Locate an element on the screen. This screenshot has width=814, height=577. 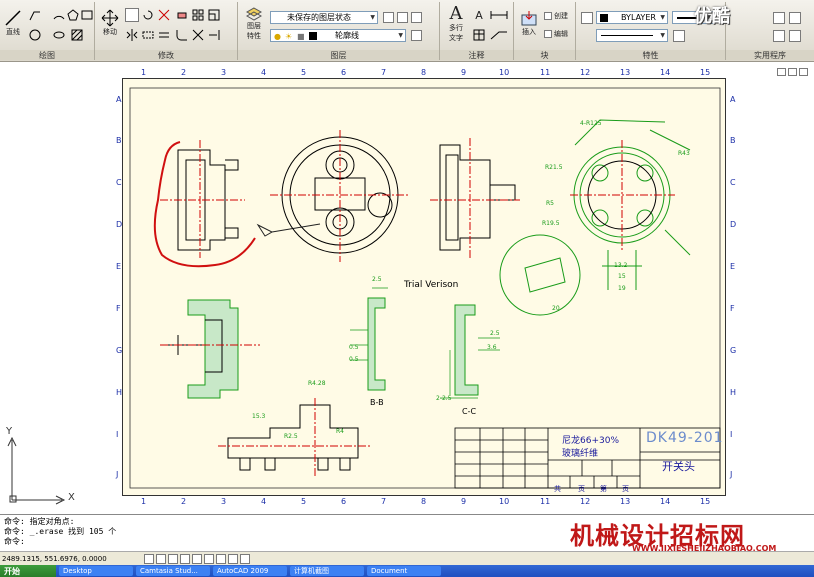
section-view-cc is located at coordinates (466, 350).